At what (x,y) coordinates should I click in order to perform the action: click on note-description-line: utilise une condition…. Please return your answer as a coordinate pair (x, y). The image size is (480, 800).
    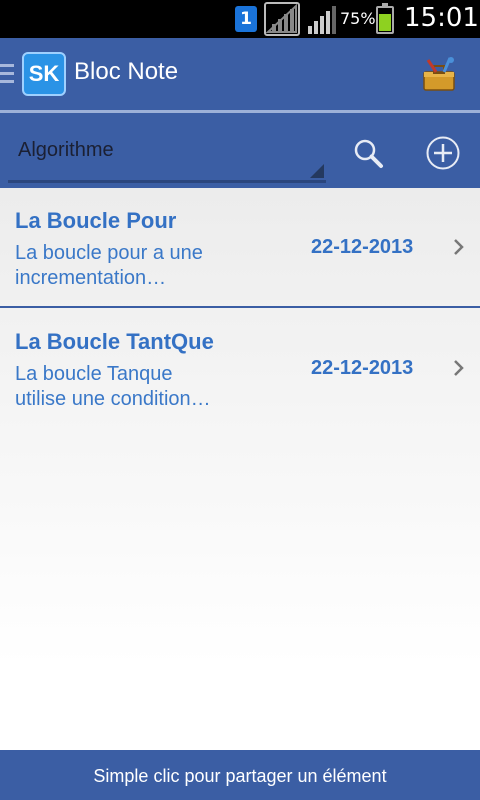
    Looking at the image, I should click on (113, 399).